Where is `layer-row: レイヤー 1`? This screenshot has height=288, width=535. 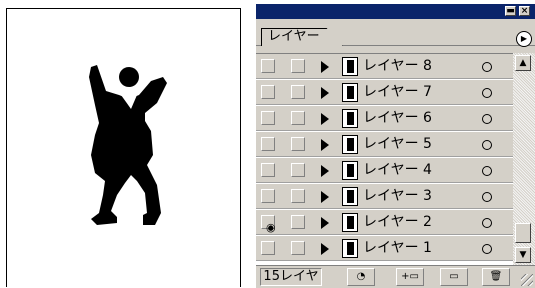 layer-row: レイヤー 1 is located at coordinates (384, 248).